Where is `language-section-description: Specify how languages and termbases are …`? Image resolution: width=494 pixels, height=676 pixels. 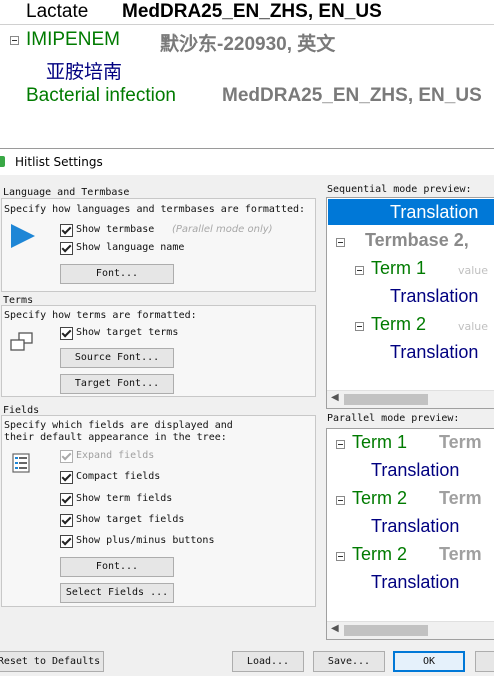
language-section-description: Specify how languages and termbases are … is located at coordinates (155, 209).